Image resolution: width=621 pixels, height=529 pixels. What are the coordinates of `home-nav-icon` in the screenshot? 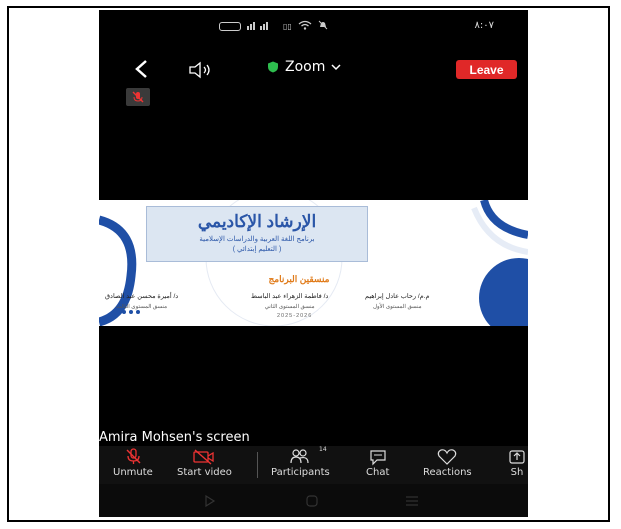 It's located at (312, 501).